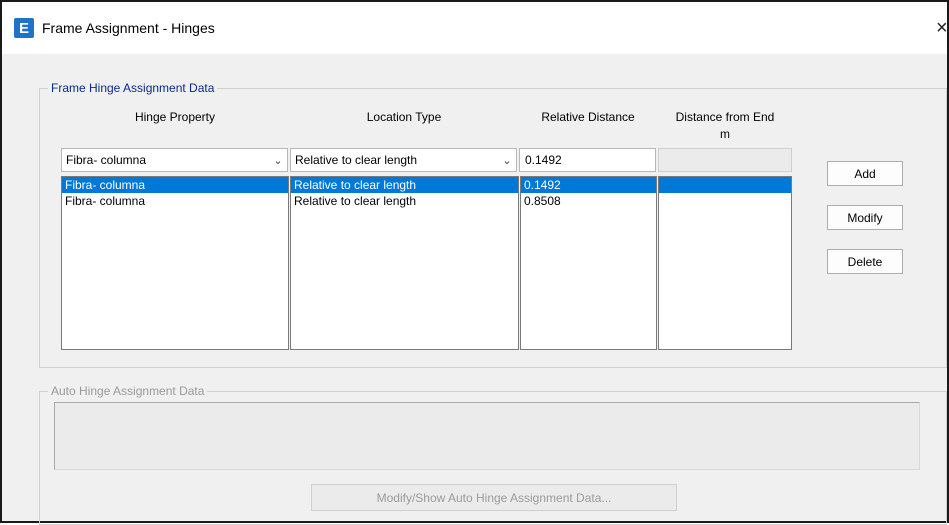 Image resolution: width=949 pixels, height=525 pixels. What do you see at coordinates (24, 28) in the screenshot?
I see `app-e-icon: E` at bounding box center [24, 28].